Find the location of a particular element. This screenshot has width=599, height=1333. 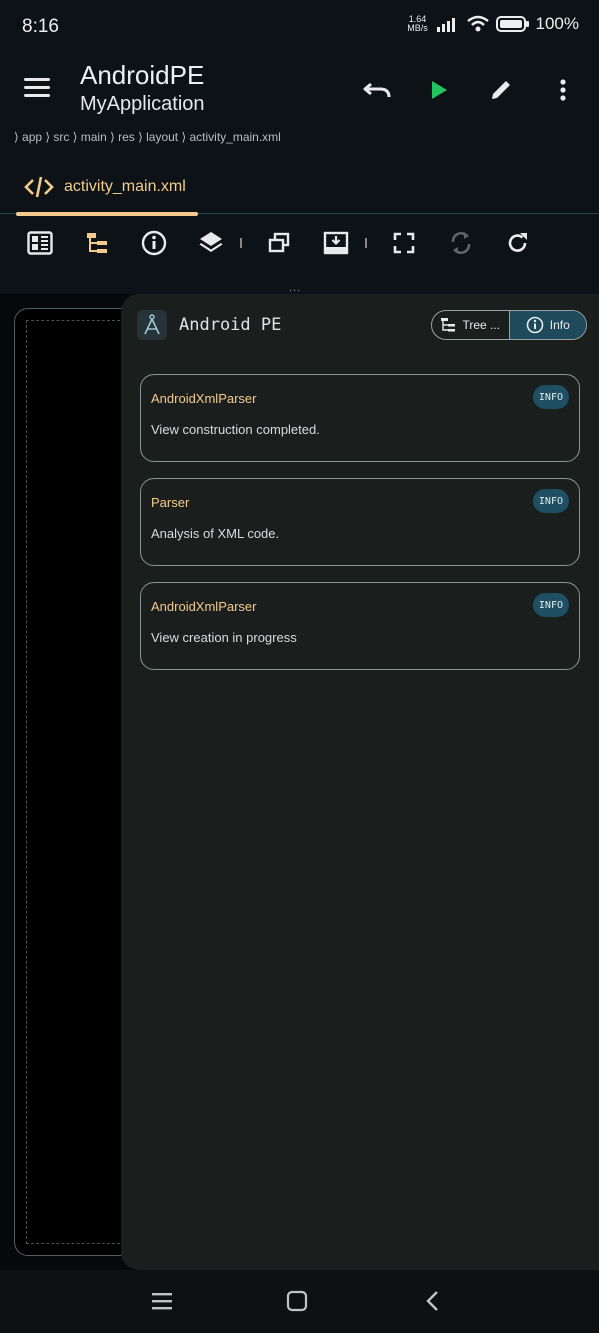

undo-icon is located at coordinates (377, 90).